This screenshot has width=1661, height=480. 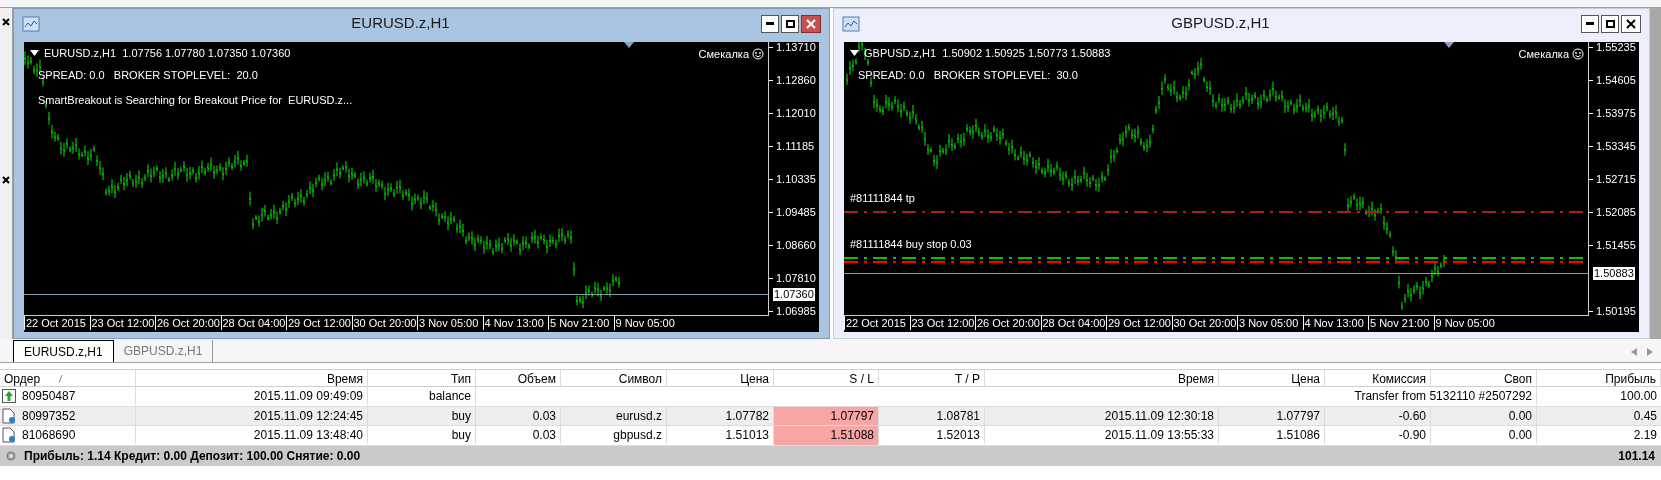 I want to click on current-price-label: 1.07360, so click(x=794, y=295).